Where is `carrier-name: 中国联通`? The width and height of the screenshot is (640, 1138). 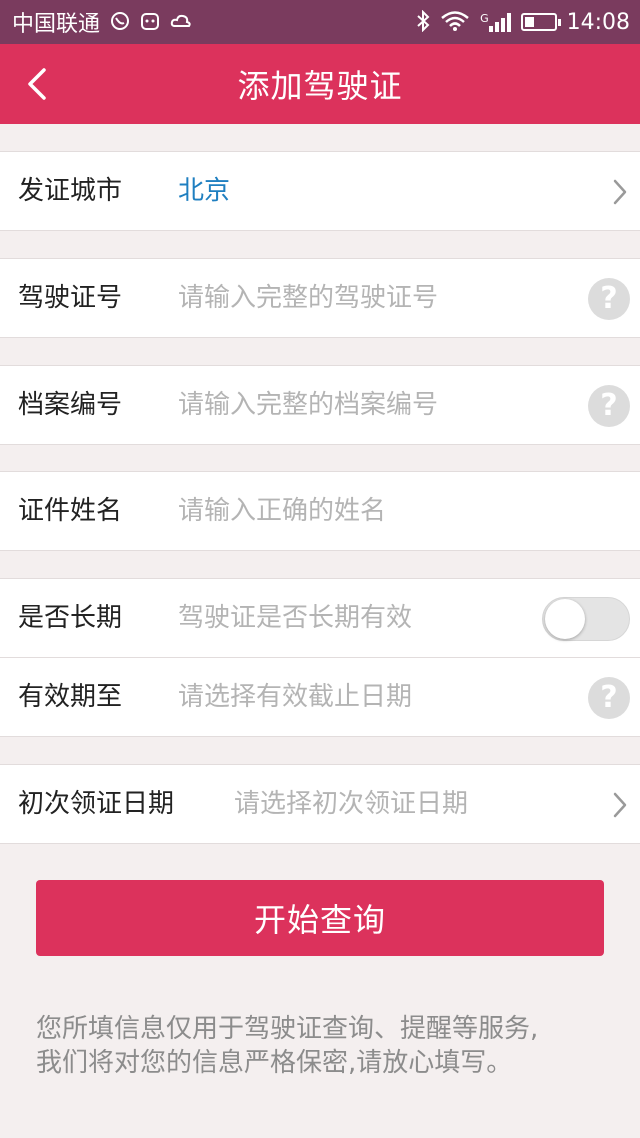
carrier-name: 中国联通 is located at coordinates (56, 24).